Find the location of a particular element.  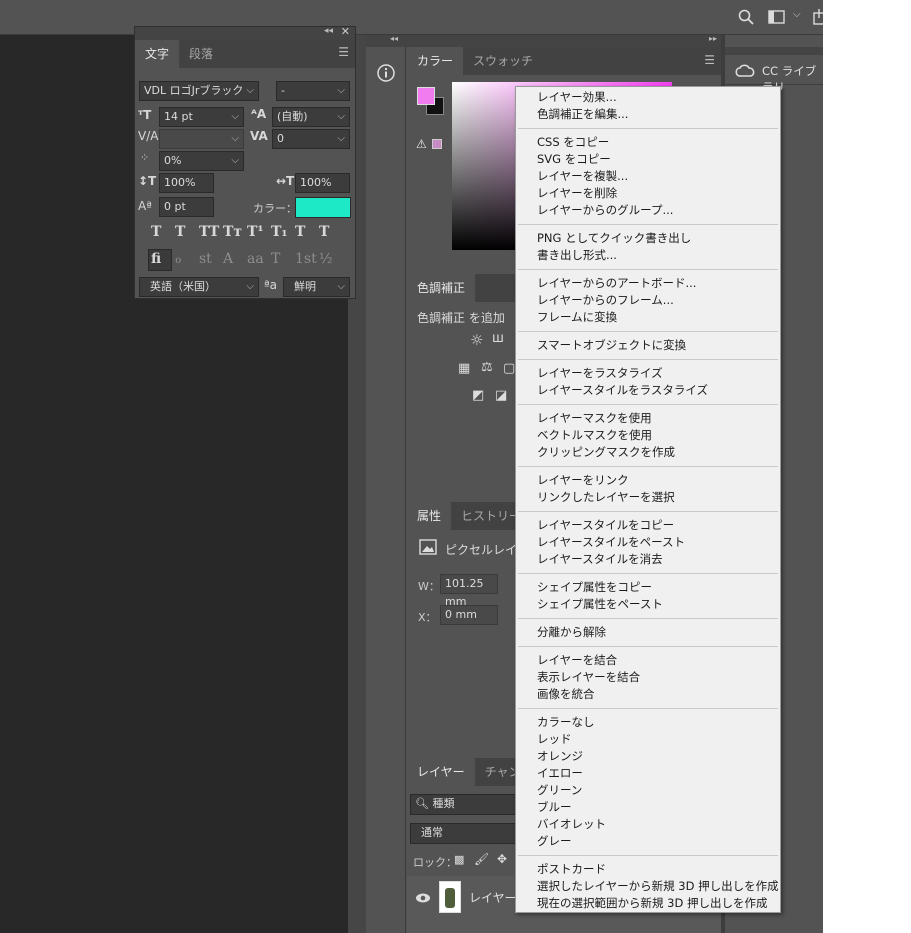

text-color-swatch is located at coordinates (323, 207).